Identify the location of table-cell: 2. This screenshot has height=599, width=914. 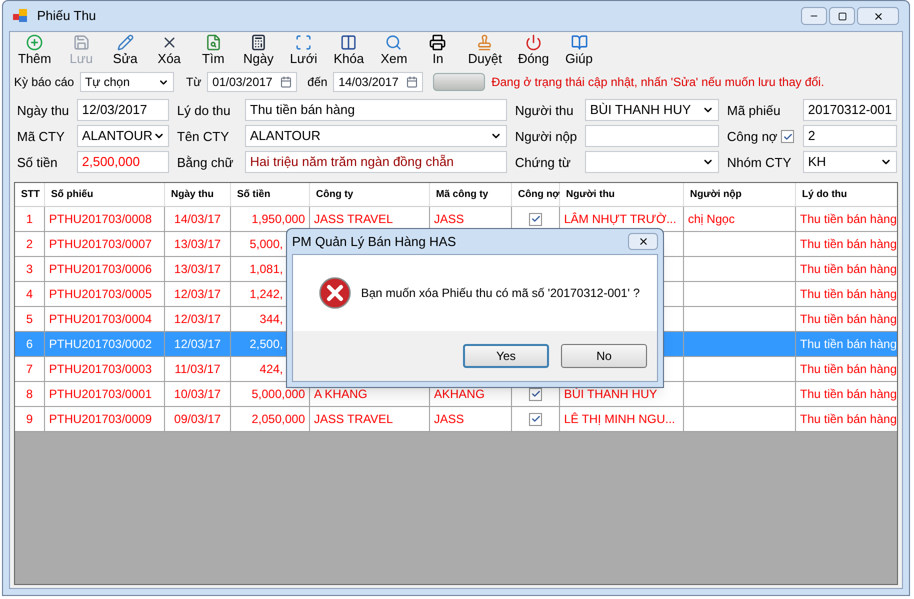
(30, 244).